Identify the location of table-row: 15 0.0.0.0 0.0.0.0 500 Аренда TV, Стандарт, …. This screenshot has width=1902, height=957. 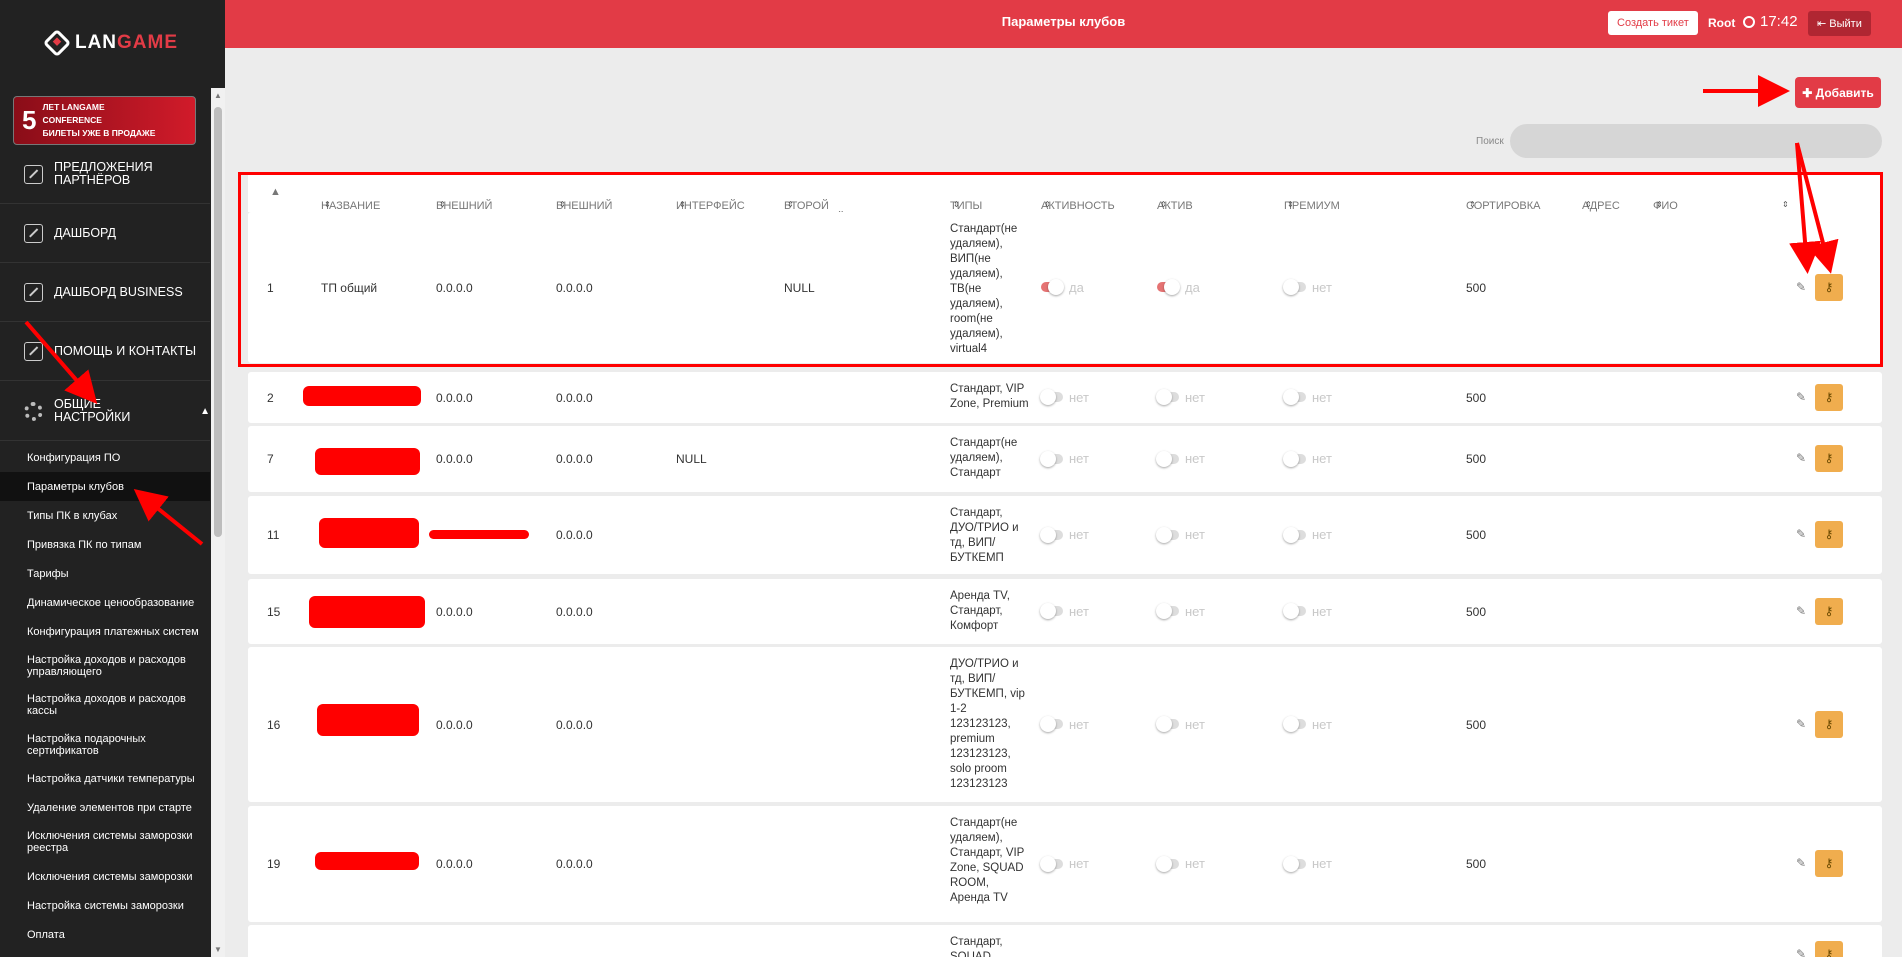
(1065, 611).